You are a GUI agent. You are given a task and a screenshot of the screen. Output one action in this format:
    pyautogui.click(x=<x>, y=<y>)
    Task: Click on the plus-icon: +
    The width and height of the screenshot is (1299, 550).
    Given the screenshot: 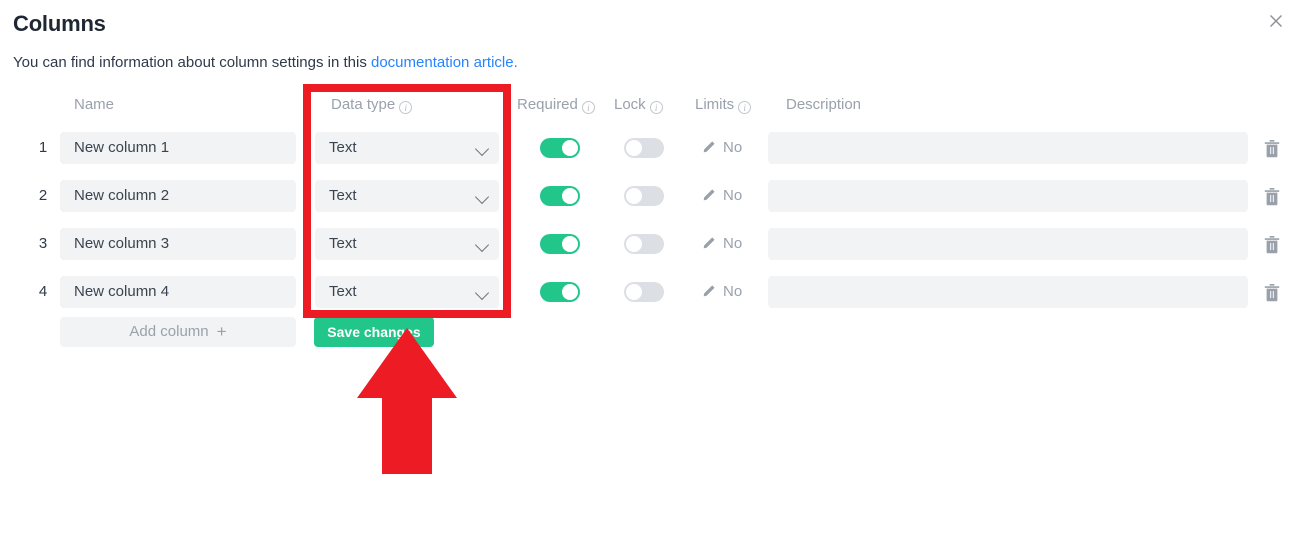 What is the action you would take?
    pyautogui.click(x=221, y=331)
    